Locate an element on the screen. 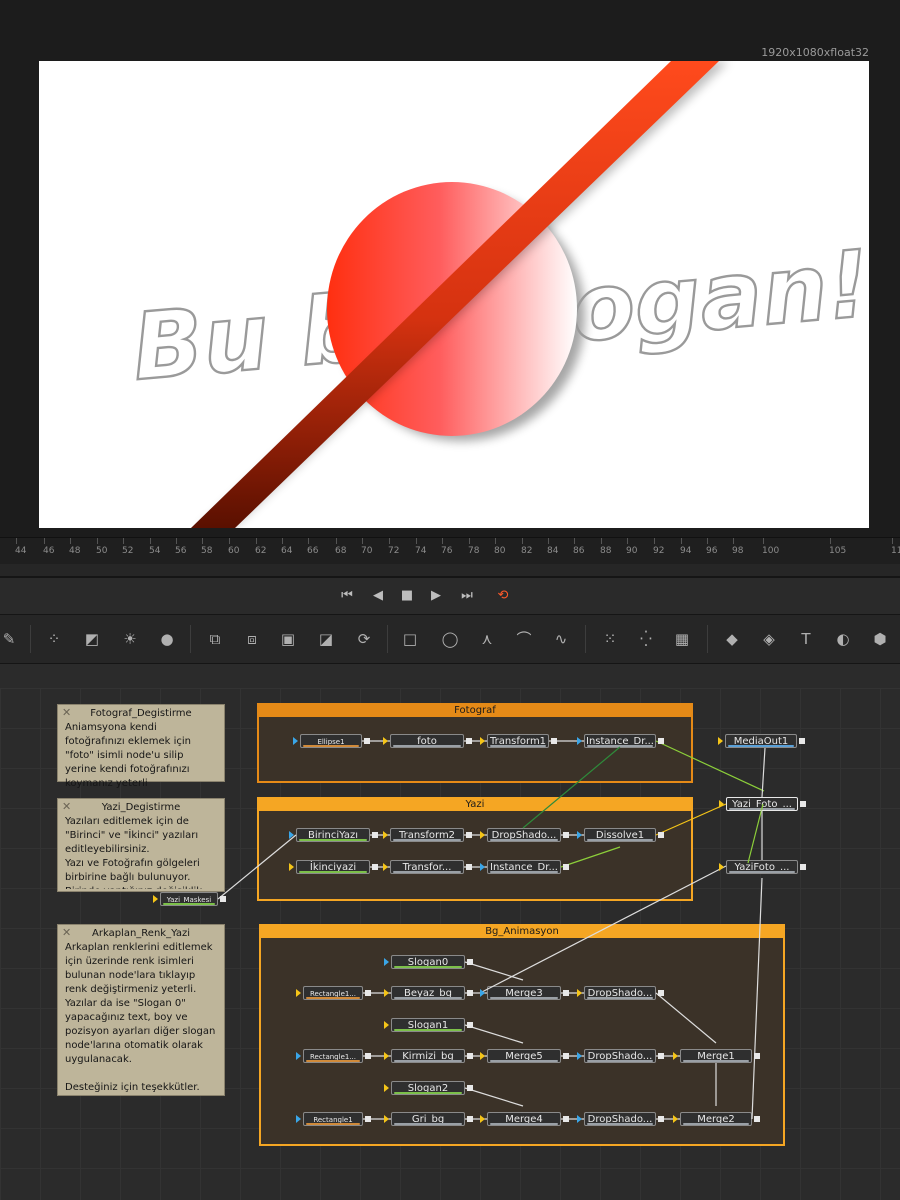 The width and height of the screenshot is (900, 1200). timeline-tick-label: 96 is located at coordinates (711, 551).